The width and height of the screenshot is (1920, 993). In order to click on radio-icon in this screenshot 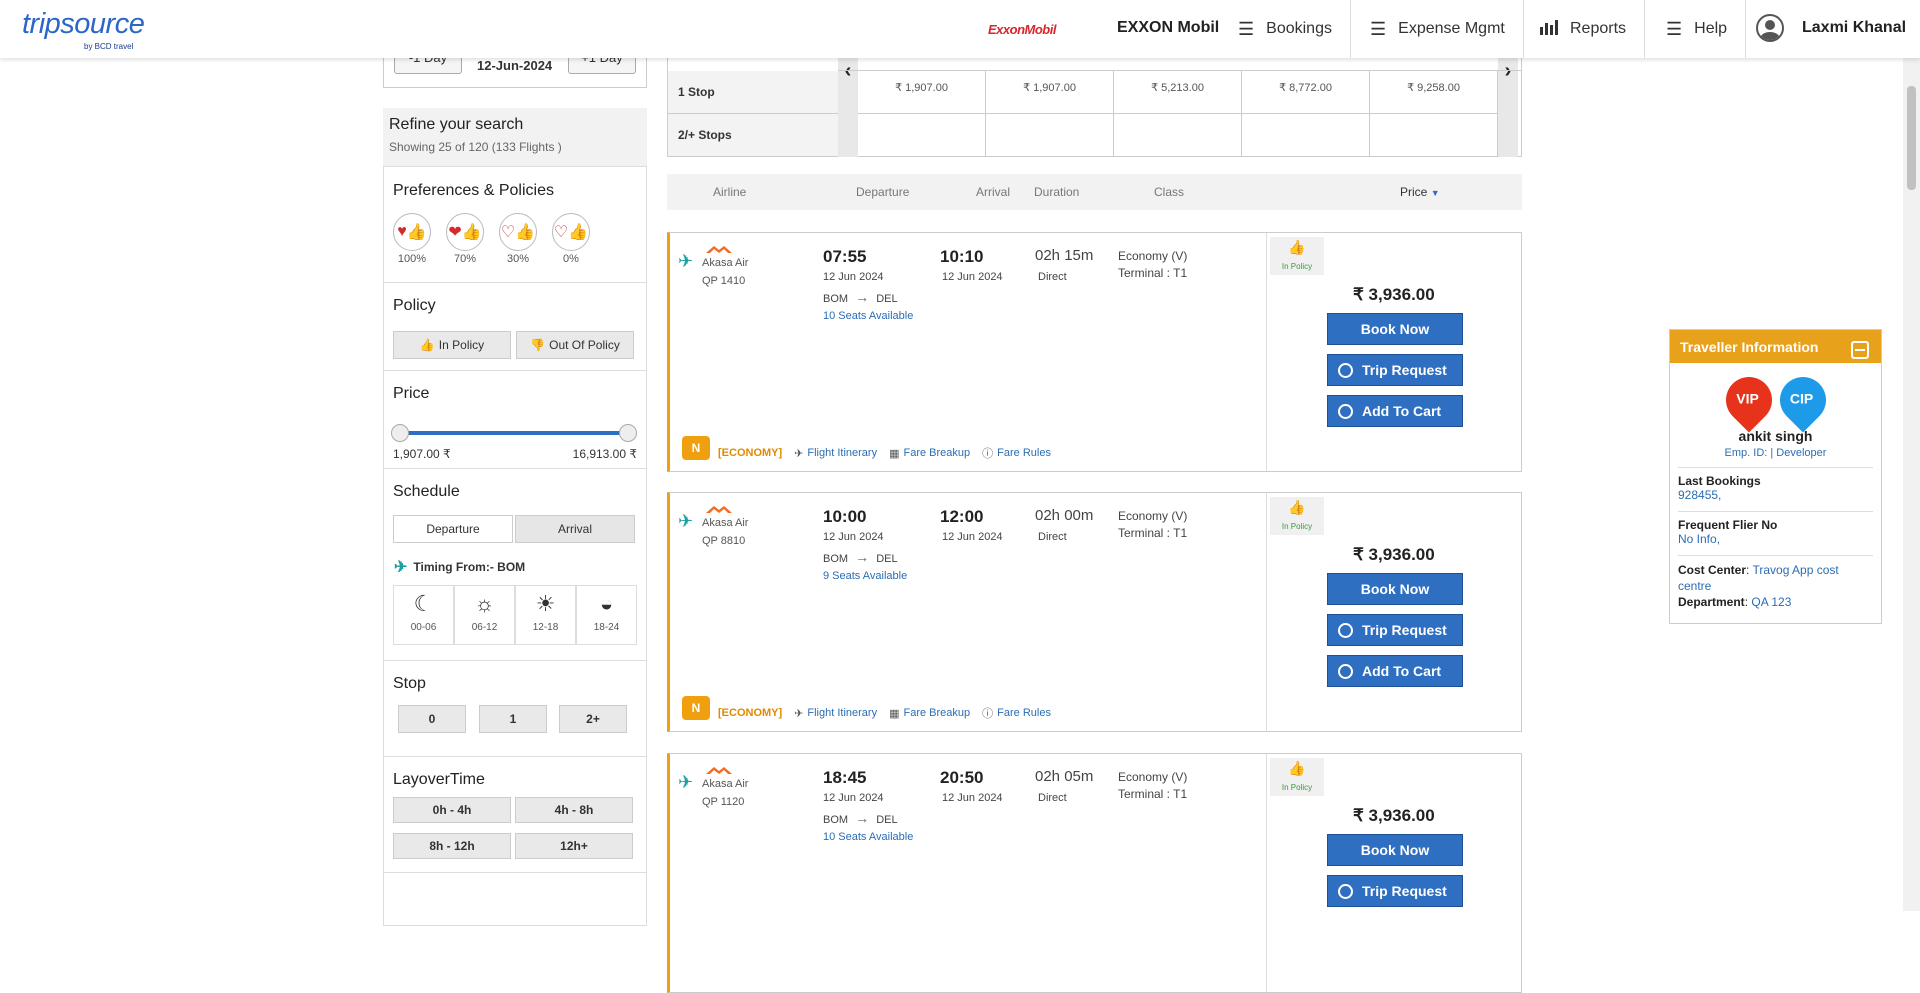, I will do `click(1345, 411)`.